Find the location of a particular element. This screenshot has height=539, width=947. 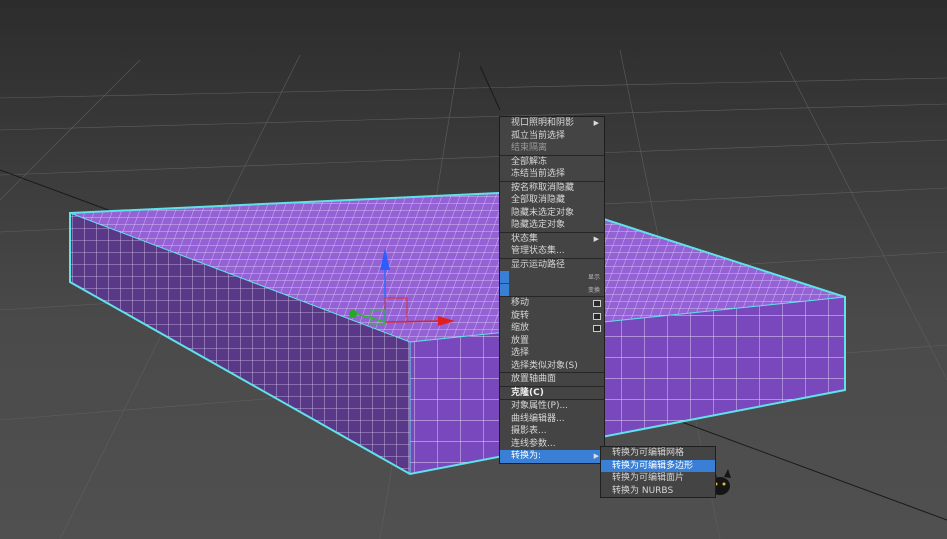

quad-label: 变换 is located at coordinates (593, 290).